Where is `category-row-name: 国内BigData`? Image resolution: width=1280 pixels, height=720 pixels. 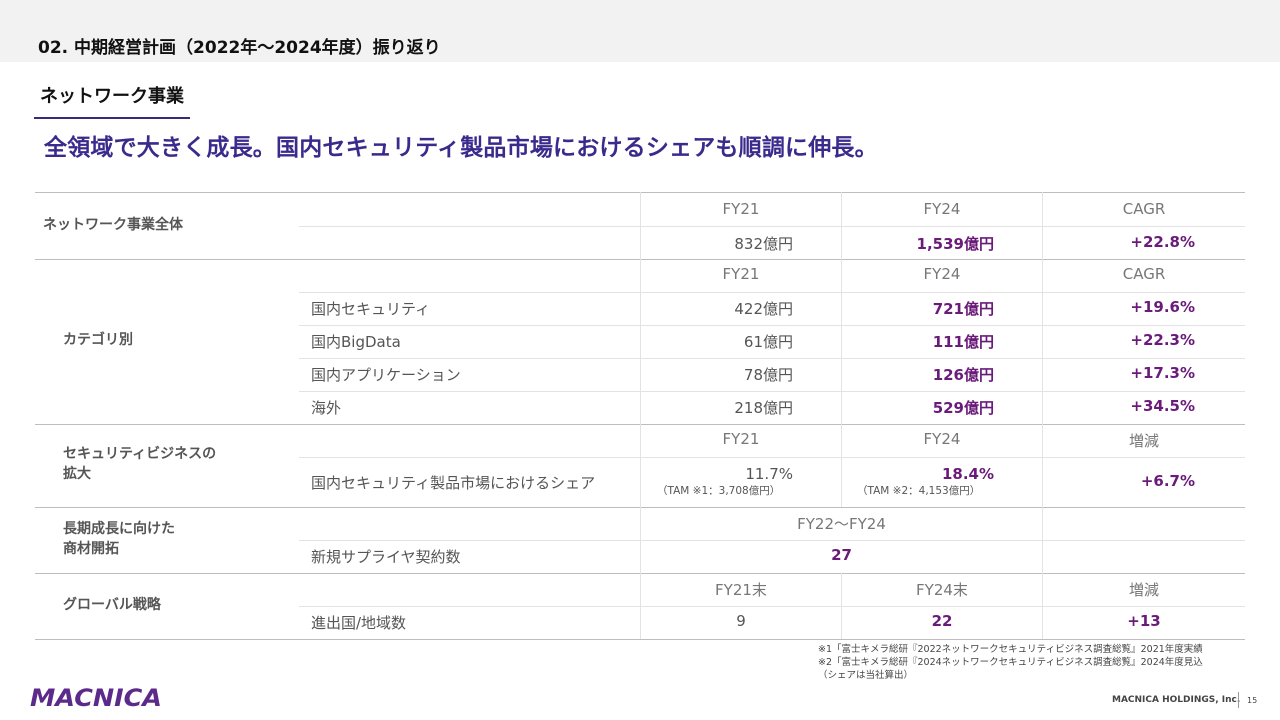 category-row-name: 国内BigData is located at coordinates (356, 342).